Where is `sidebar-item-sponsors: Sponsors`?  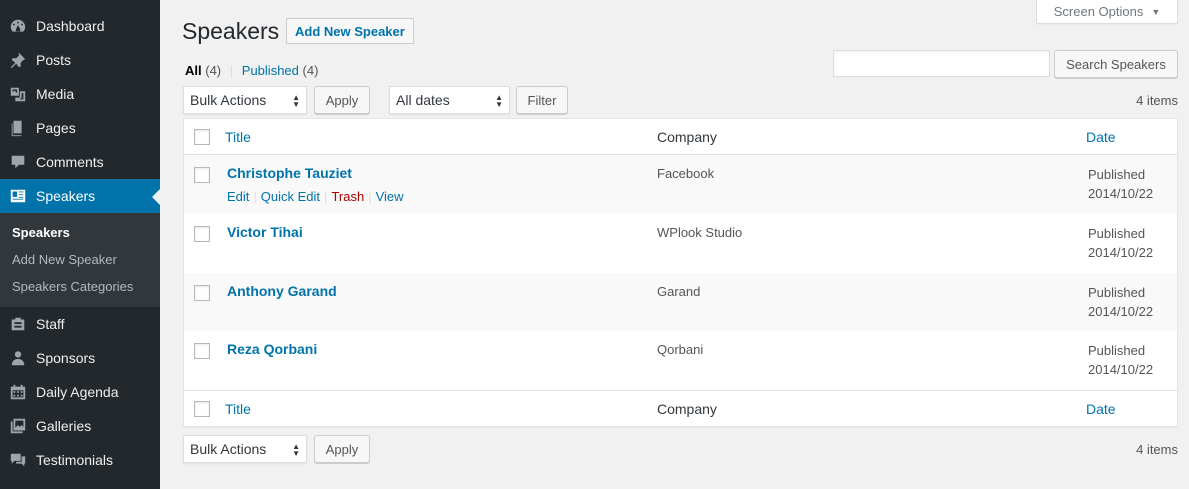
sidebar-item-sponsors: Sponsors is located at coordinates (80, 358).